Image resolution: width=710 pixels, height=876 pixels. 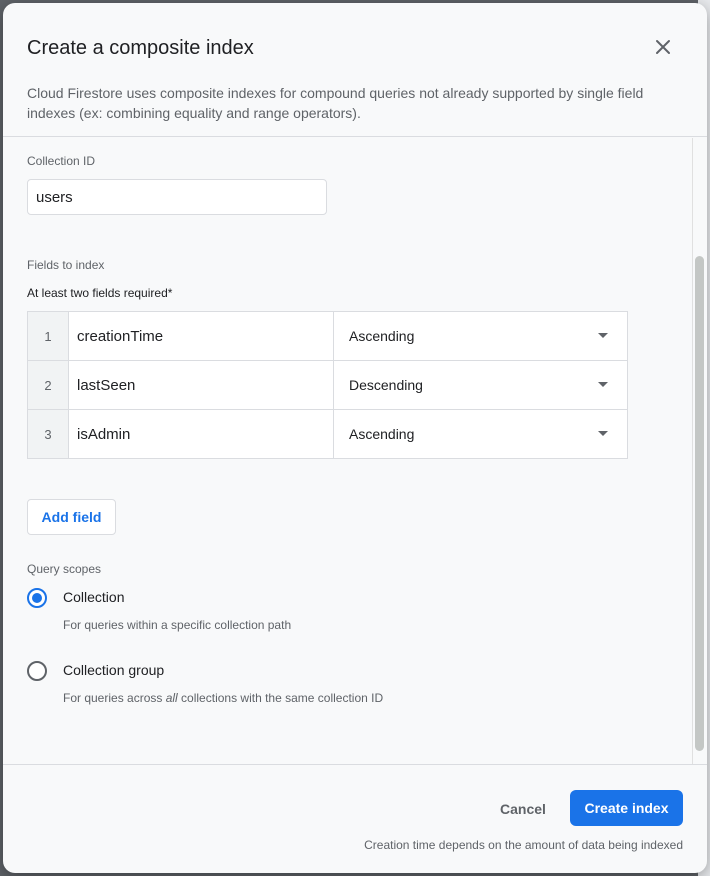 I want to click on query-scopes-label: Query scopes, so click(x=64, y=569).